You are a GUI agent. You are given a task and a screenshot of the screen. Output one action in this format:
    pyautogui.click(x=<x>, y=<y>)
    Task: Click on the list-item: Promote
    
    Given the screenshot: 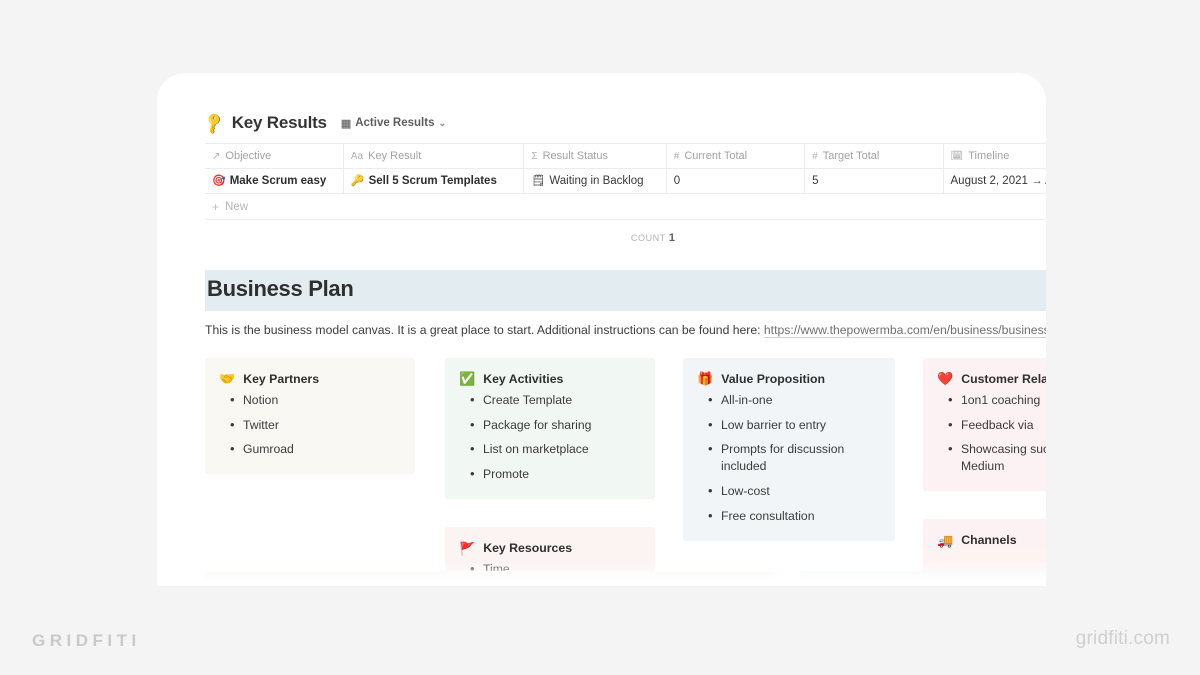 What is the action you would take?
    pyautogui.click(x=554, y=474)
    